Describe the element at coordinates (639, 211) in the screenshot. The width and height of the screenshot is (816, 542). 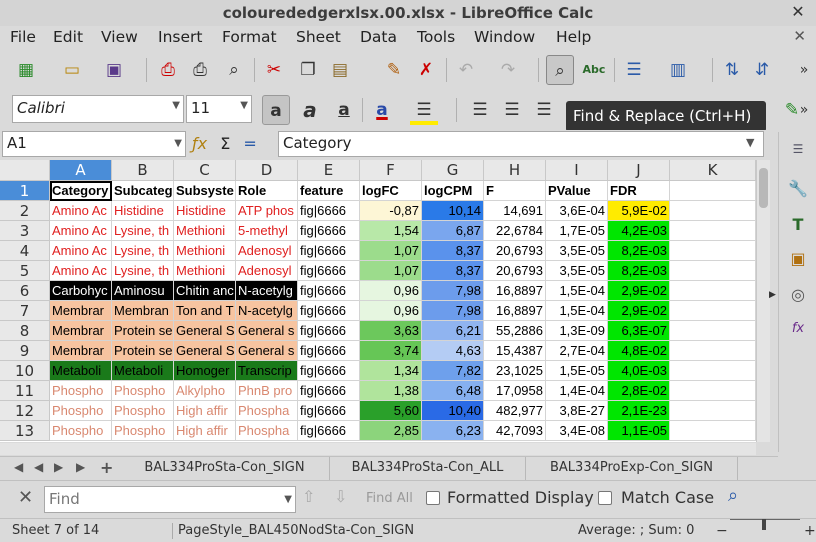
I see `data-cell: 5,9E-02` at that location.